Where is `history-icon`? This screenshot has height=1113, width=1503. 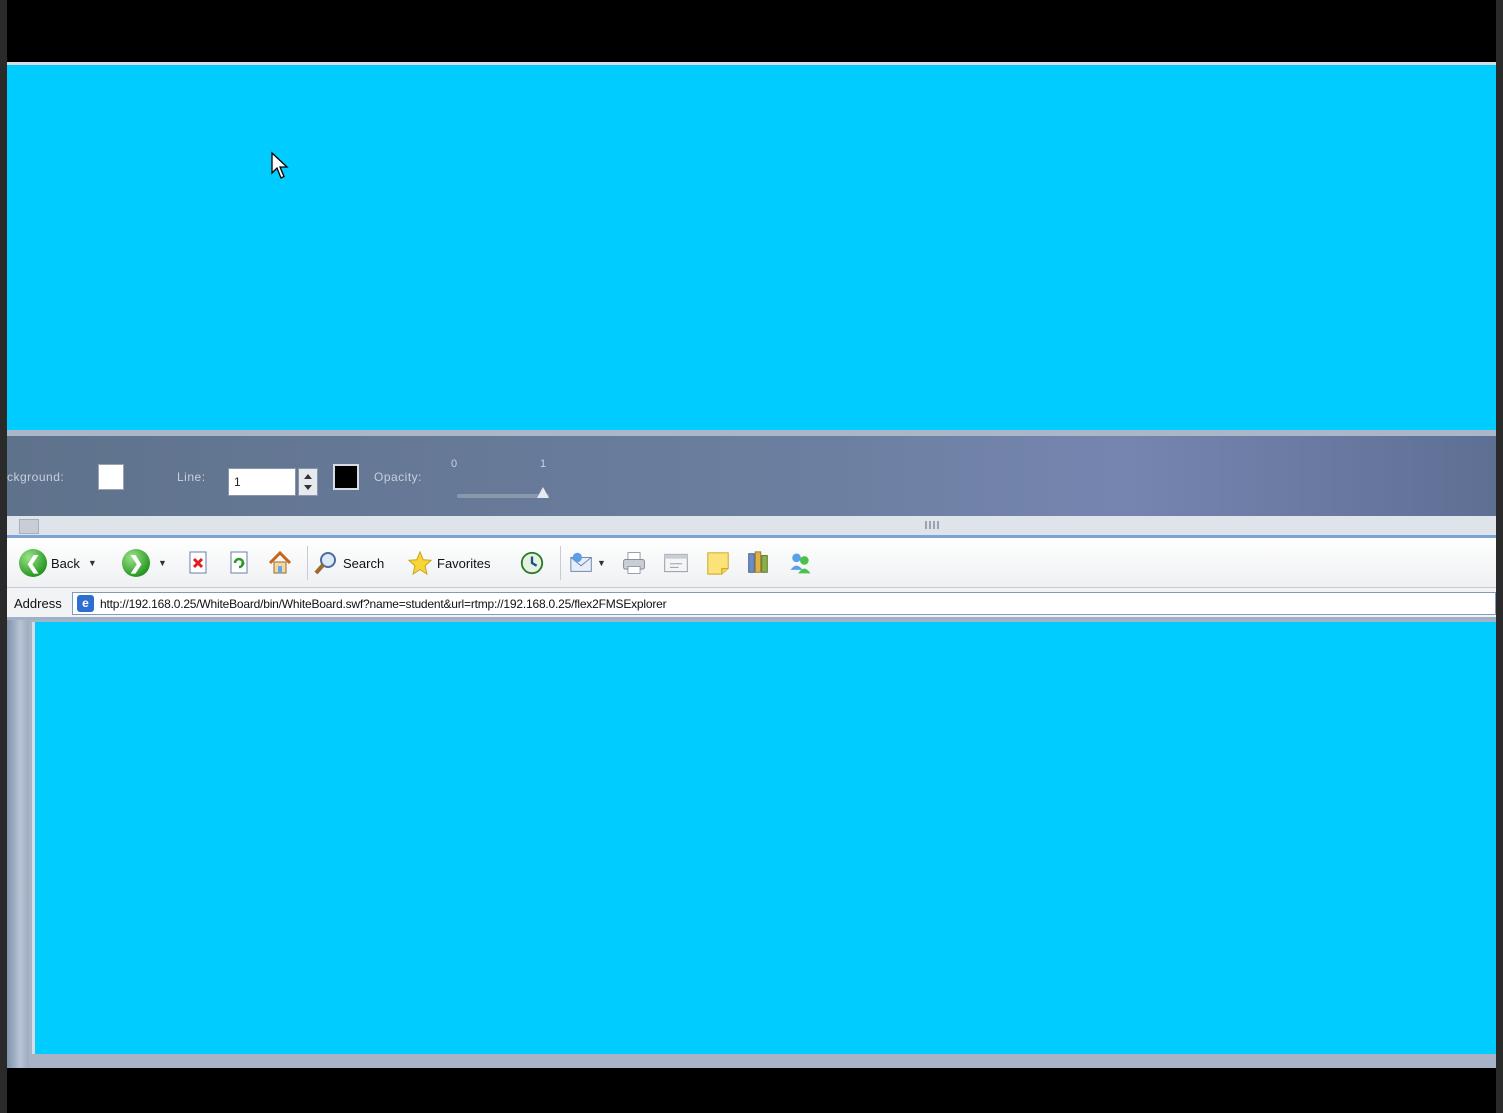
history-icon is located at coordinates (532, 563).